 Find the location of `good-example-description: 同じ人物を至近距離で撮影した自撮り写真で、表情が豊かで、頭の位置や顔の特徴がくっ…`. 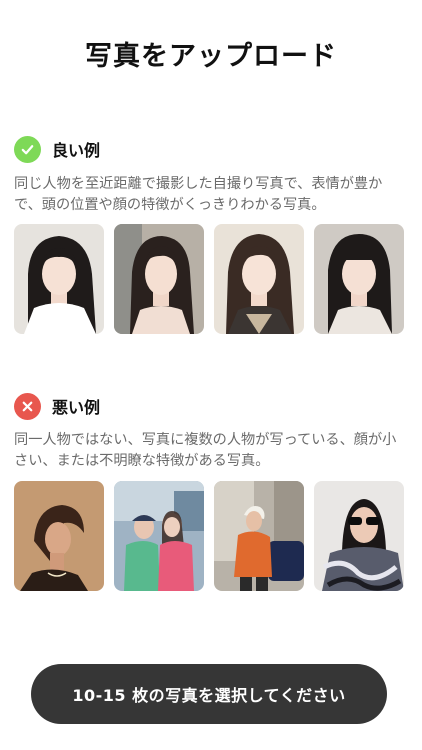

good-example-description: 同じ人物を至近距離で撮影した自撮り写真で、表情が豊かで、頭の位置や顔の特徴がくっ… is located at coordinates (198, 194).